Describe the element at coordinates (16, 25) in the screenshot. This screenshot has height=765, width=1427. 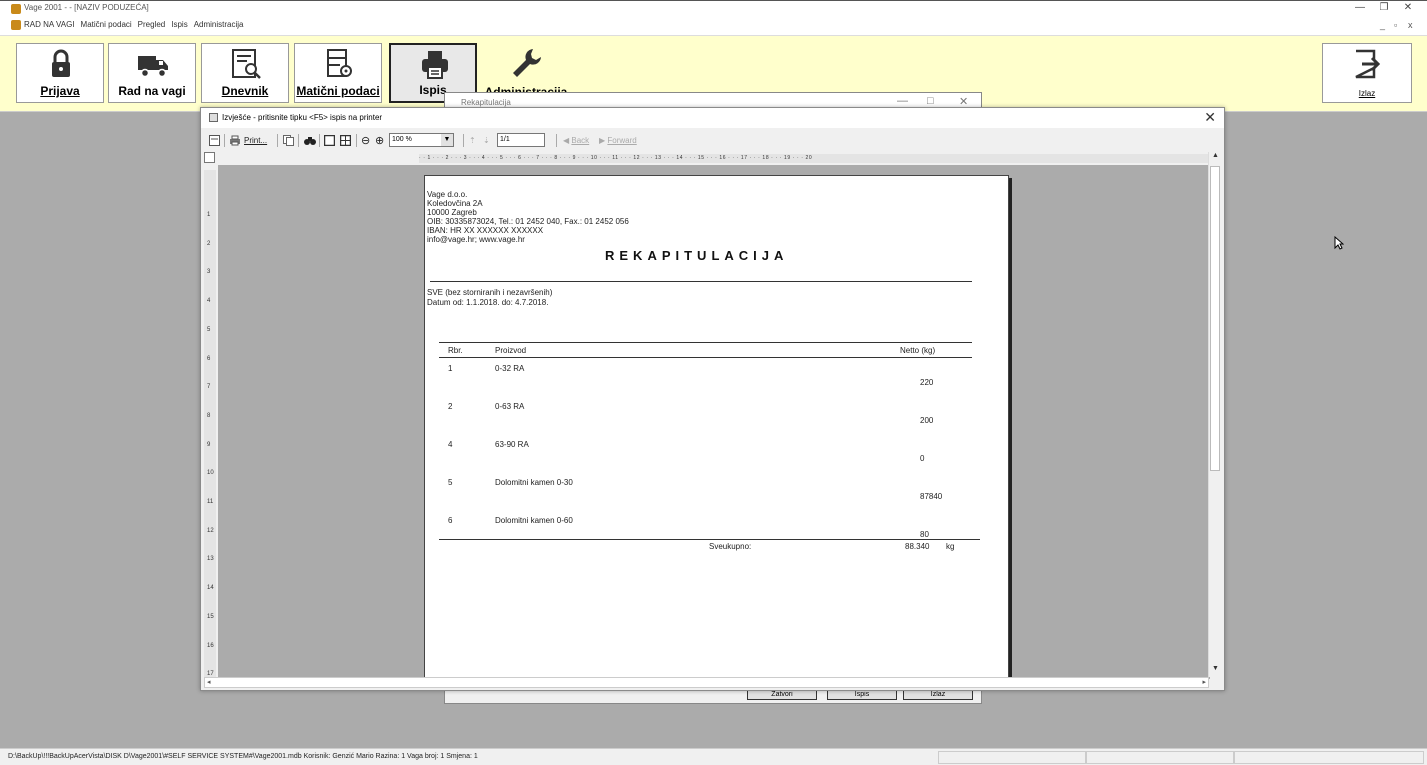
I see `mdi-app-icon` at that location.